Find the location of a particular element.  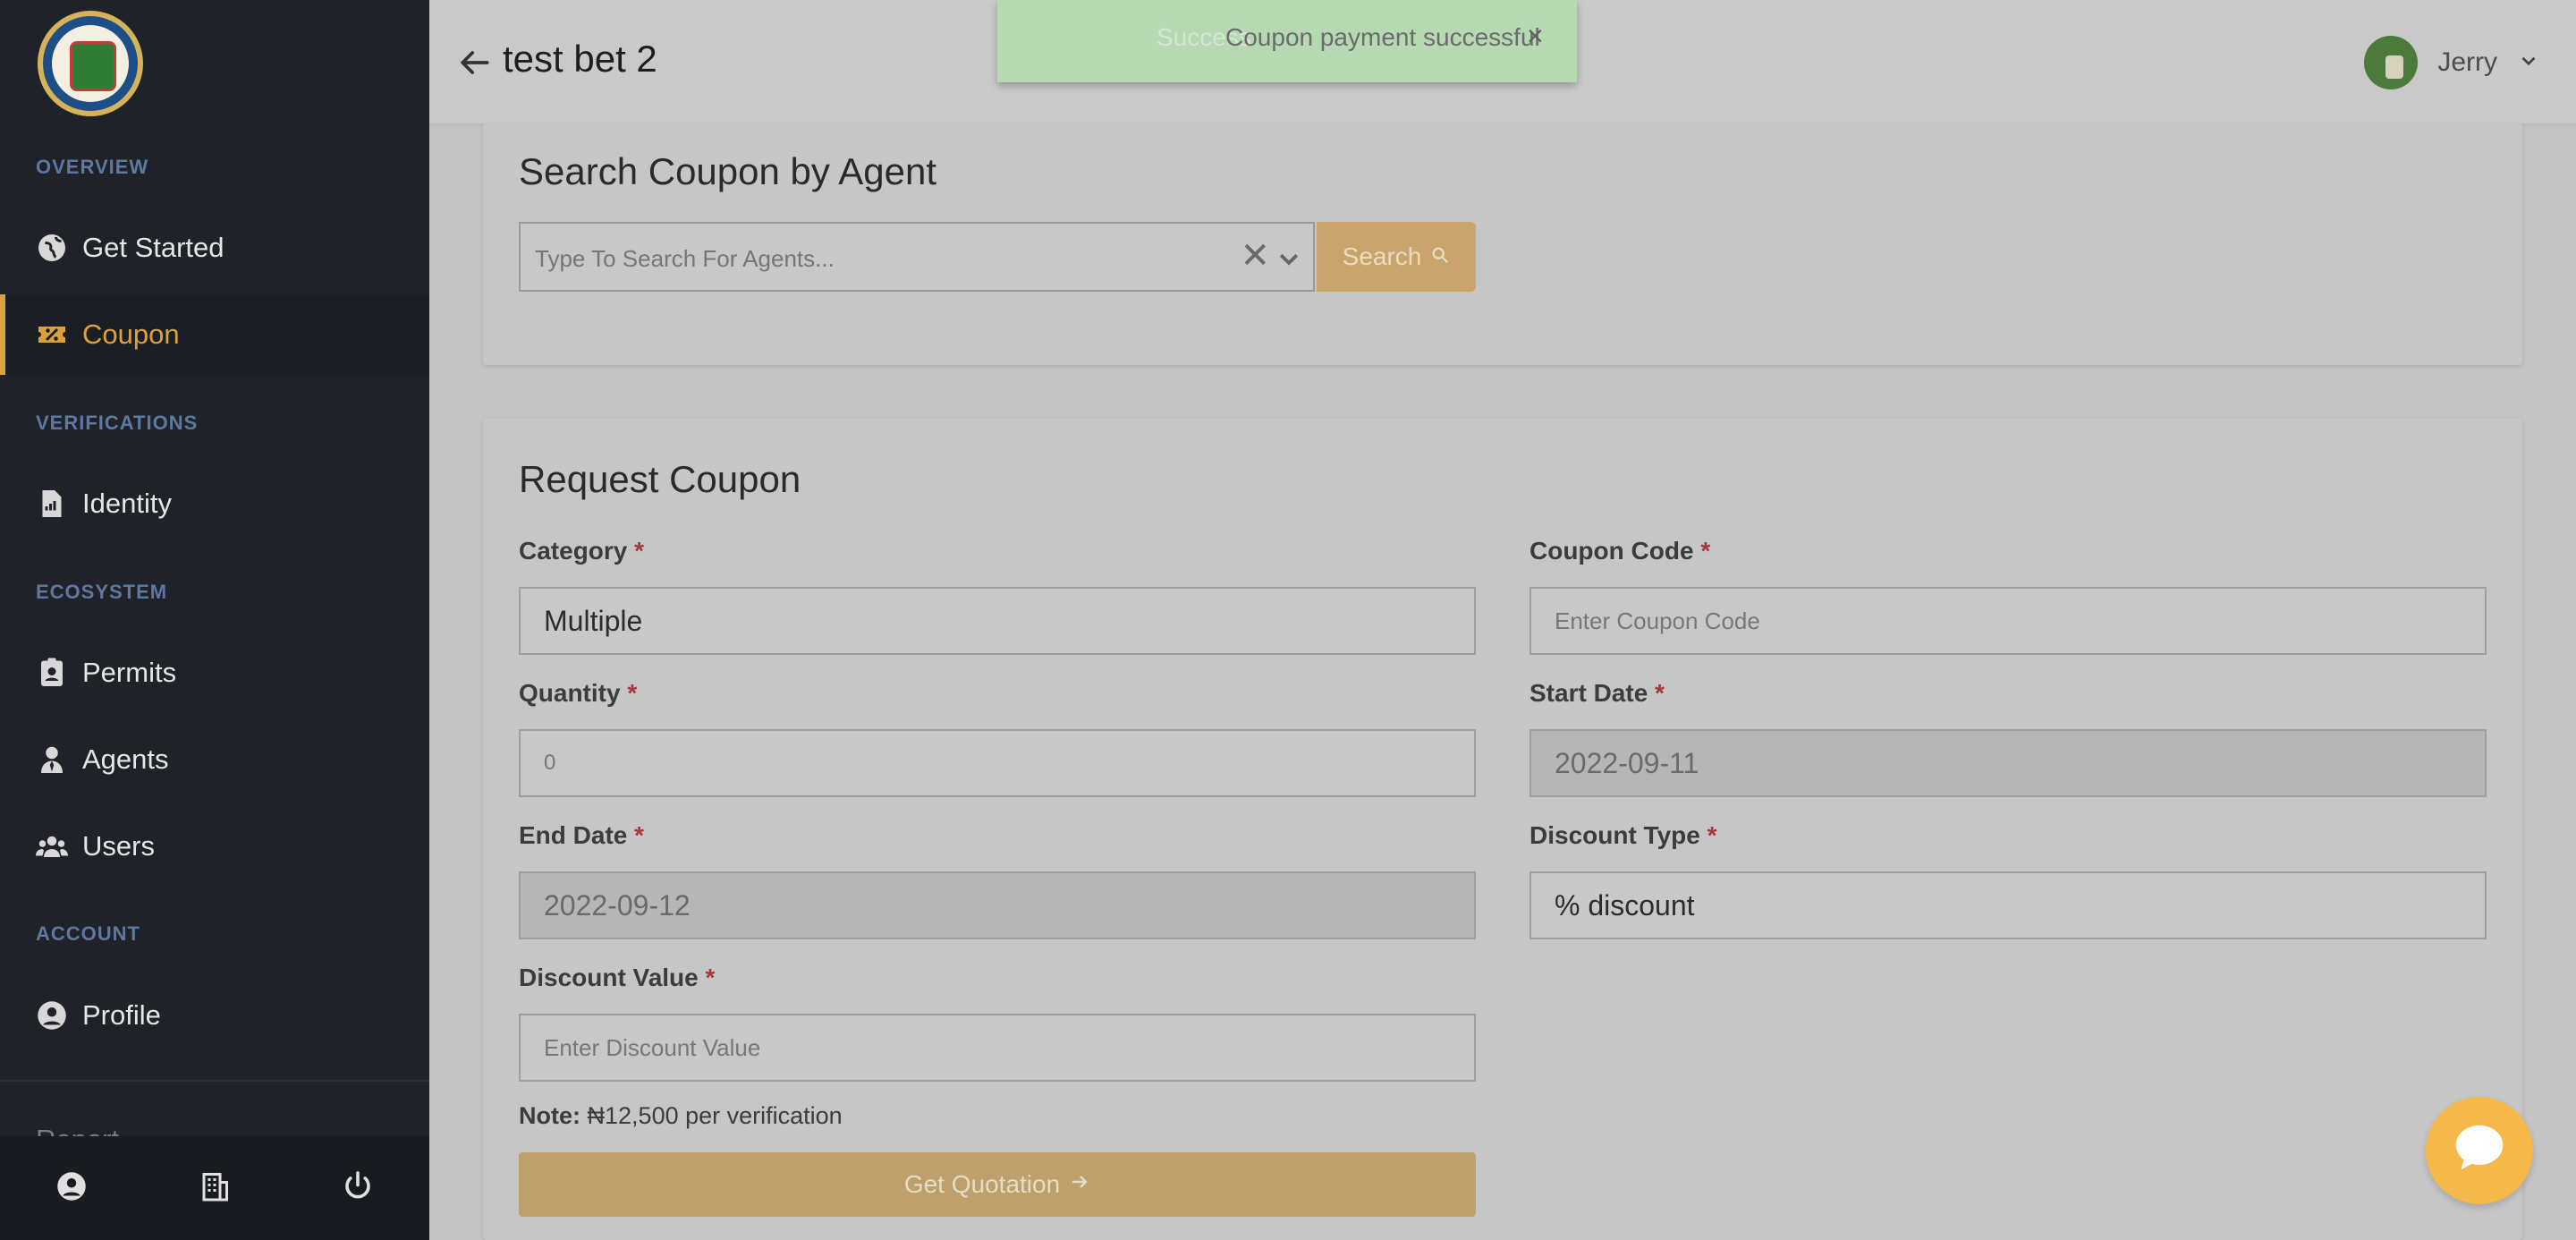

sidebar-item-label: Users is located at coordinates (118, 846).